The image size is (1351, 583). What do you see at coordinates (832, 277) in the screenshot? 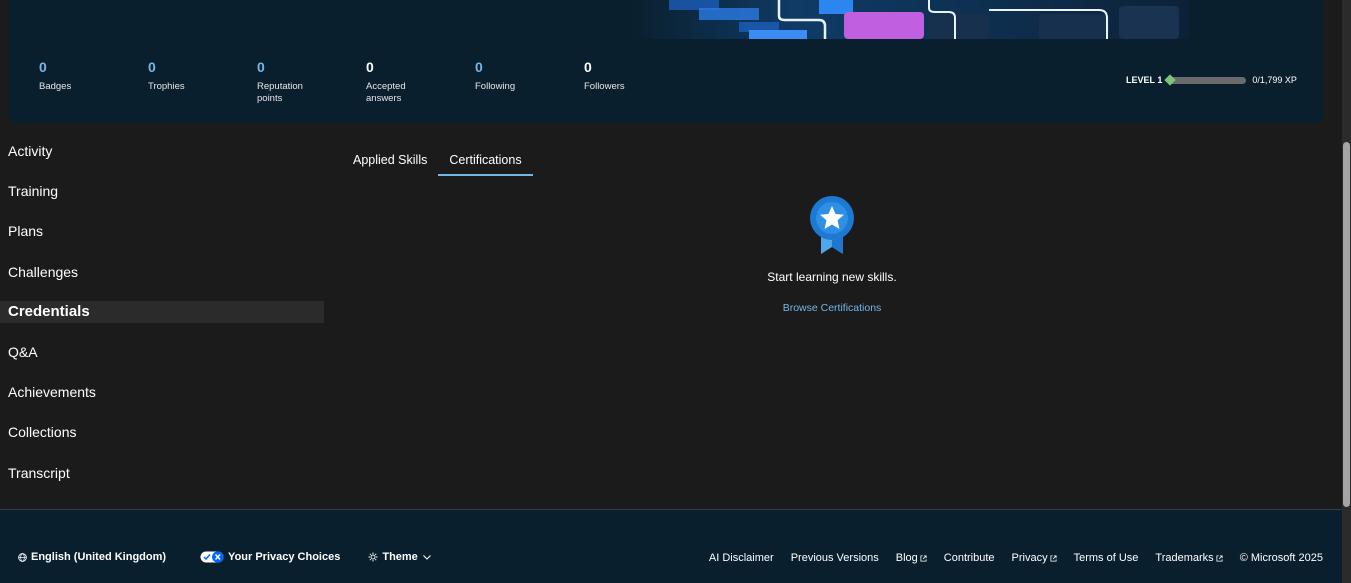
I see `empty-state-message: Start learning new skills.` at bounding box center [832, 277].